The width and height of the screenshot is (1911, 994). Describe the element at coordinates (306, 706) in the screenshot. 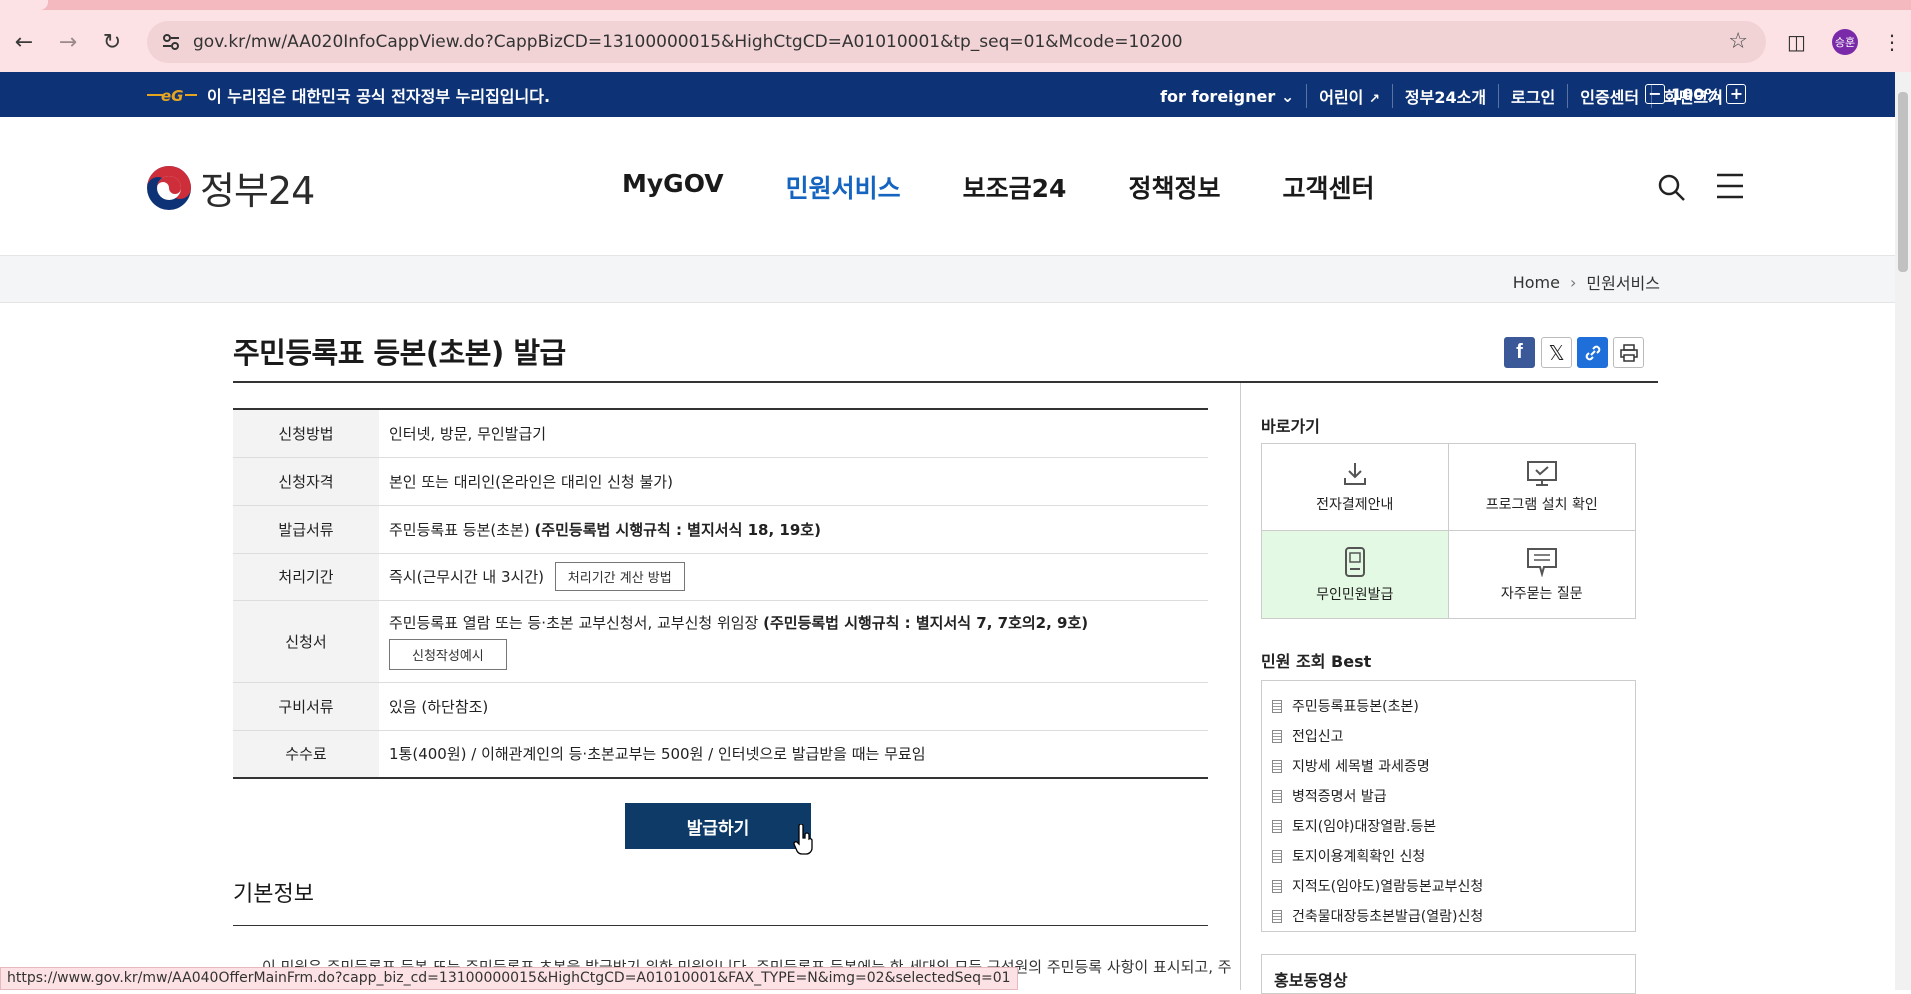

I see `row-label: 구비서류` at that location.